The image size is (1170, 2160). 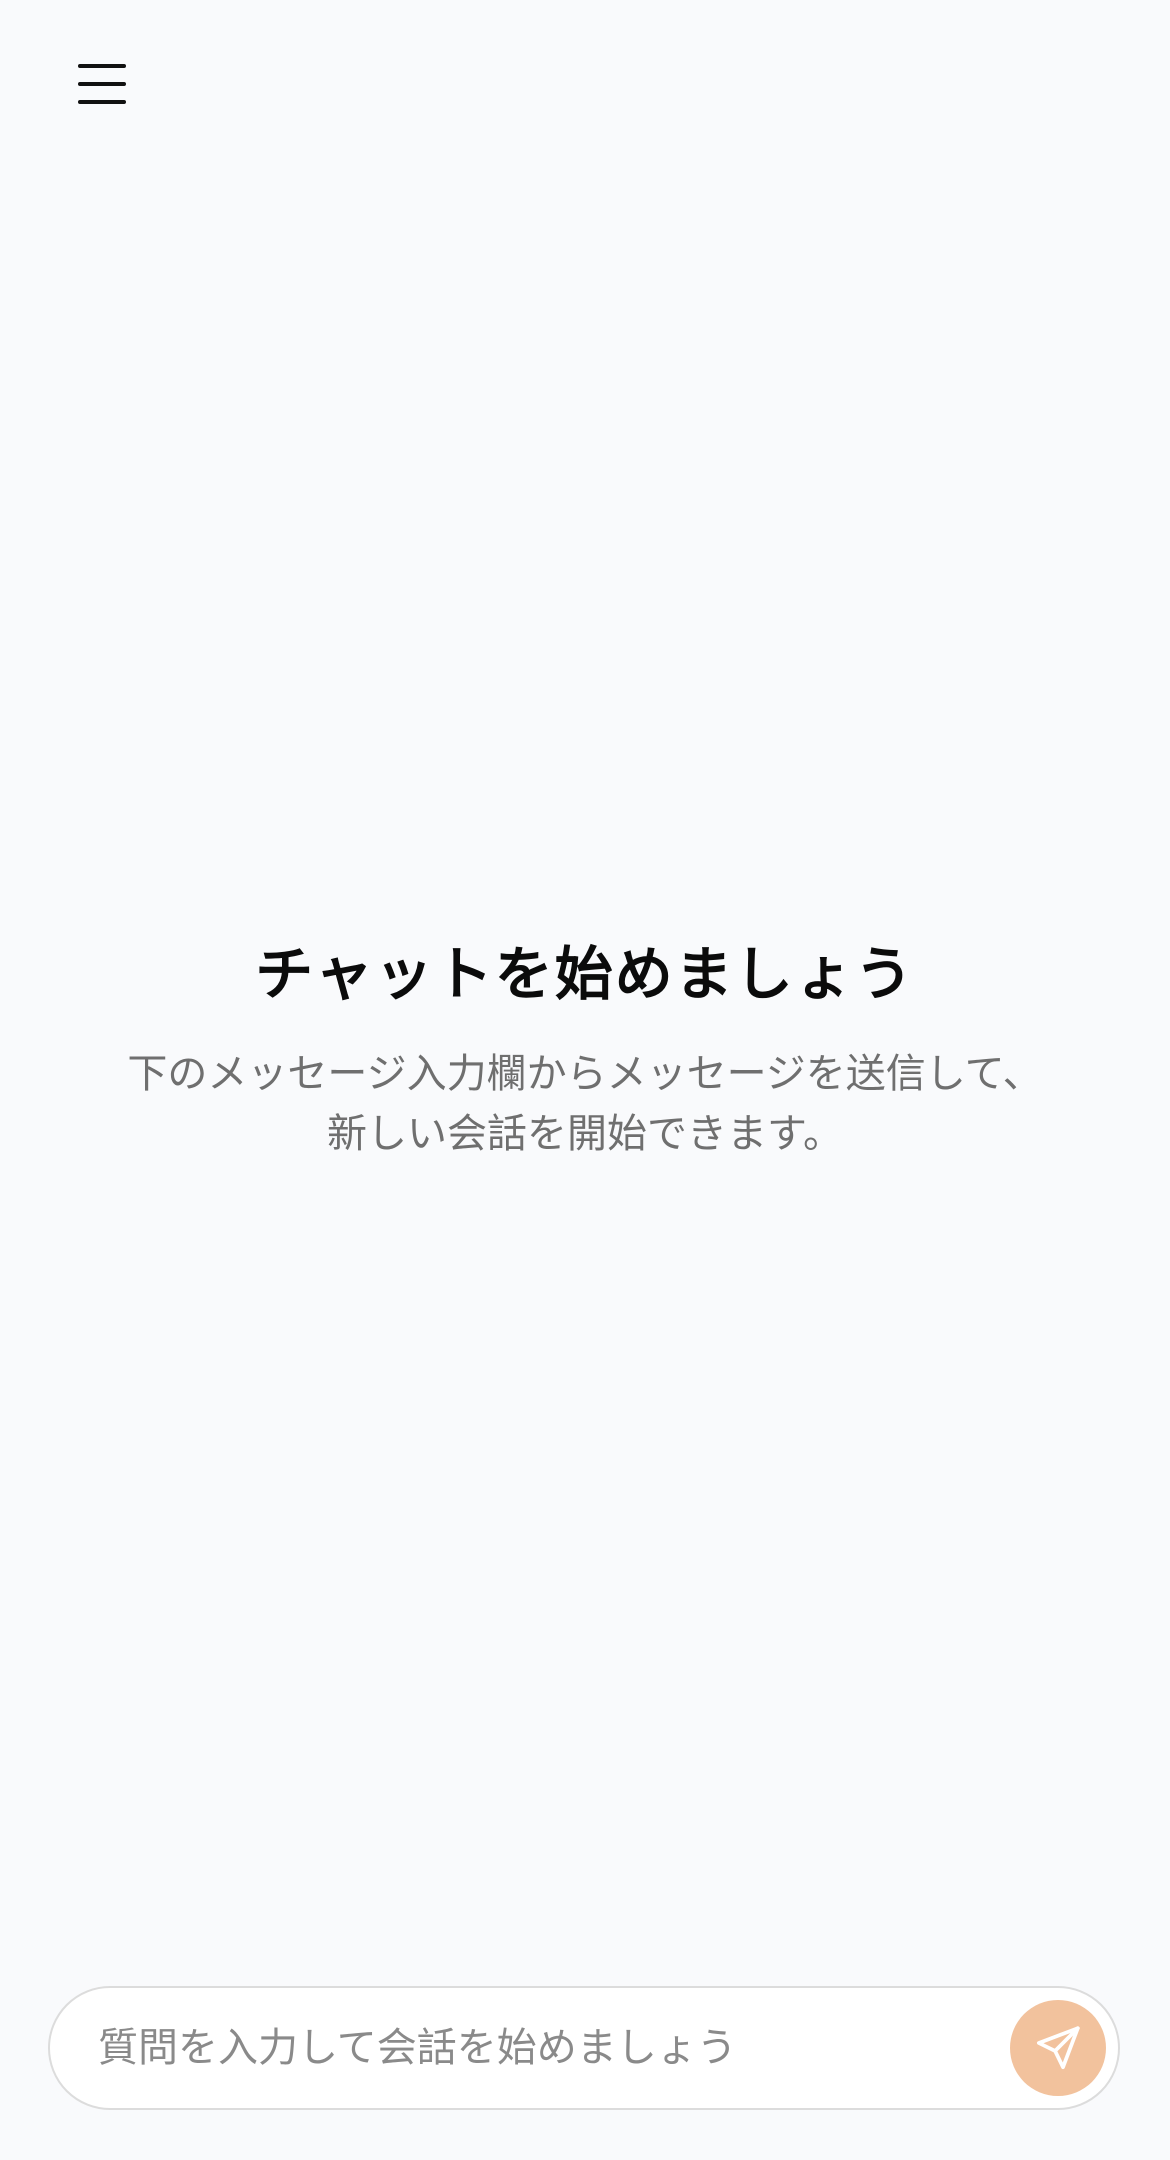 I want to click on message-composer, so click(x=584, y=2048).